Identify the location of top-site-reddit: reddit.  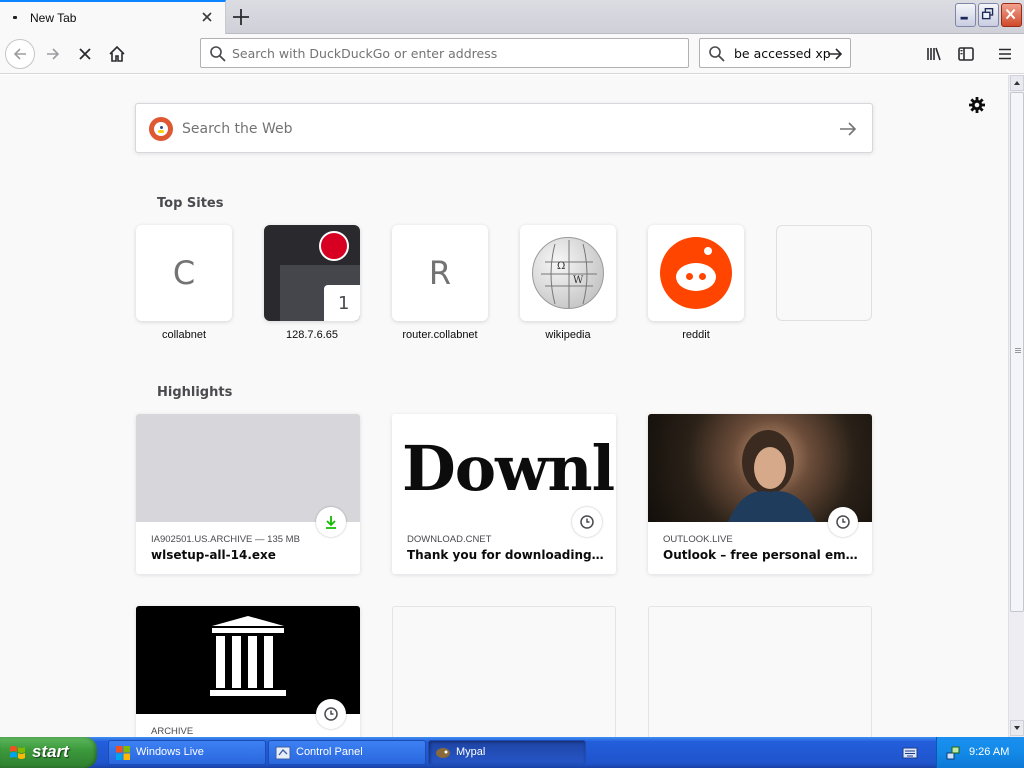
(696, 283).